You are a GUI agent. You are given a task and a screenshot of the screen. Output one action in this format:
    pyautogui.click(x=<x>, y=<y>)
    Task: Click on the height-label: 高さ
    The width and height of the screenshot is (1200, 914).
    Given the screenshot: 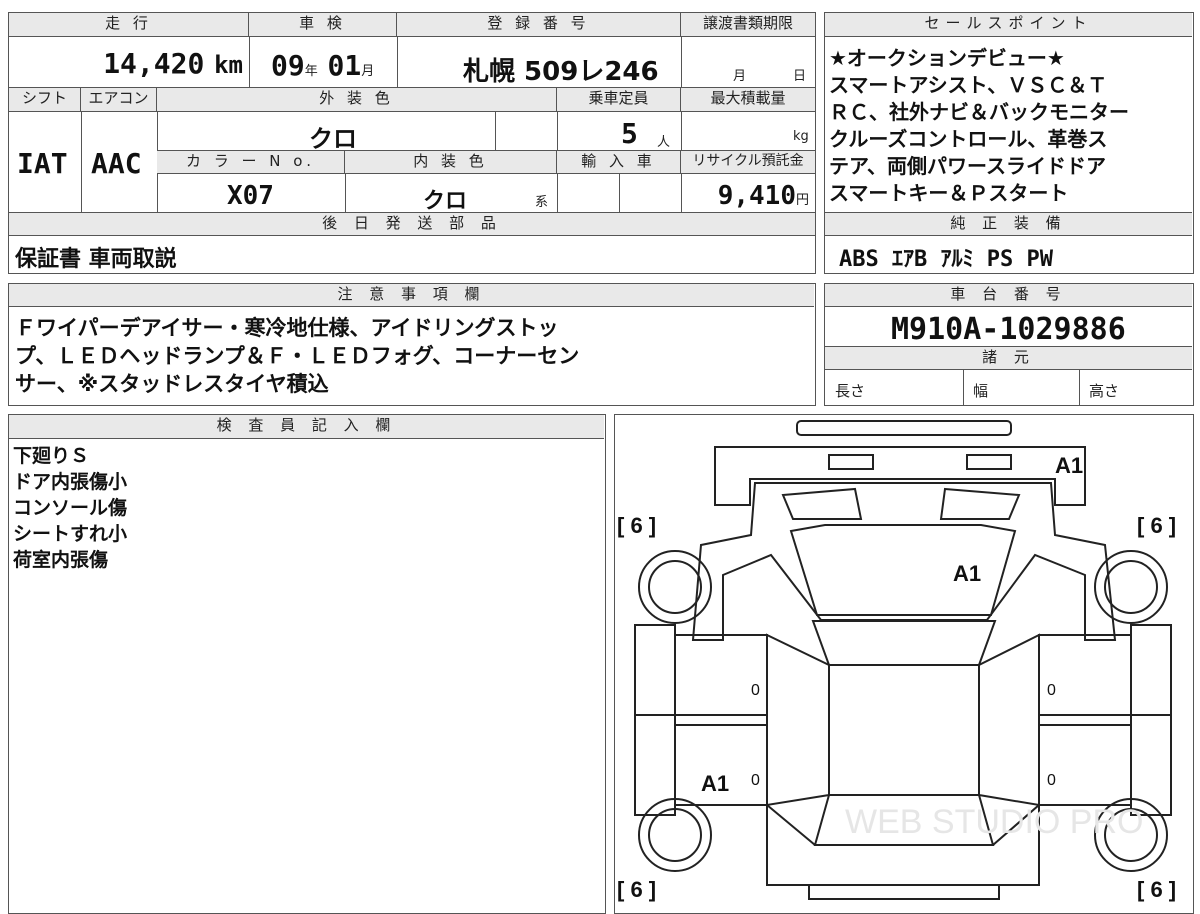 What is the action you would take?
    pyautogui.click(x=1104, y=391)
    